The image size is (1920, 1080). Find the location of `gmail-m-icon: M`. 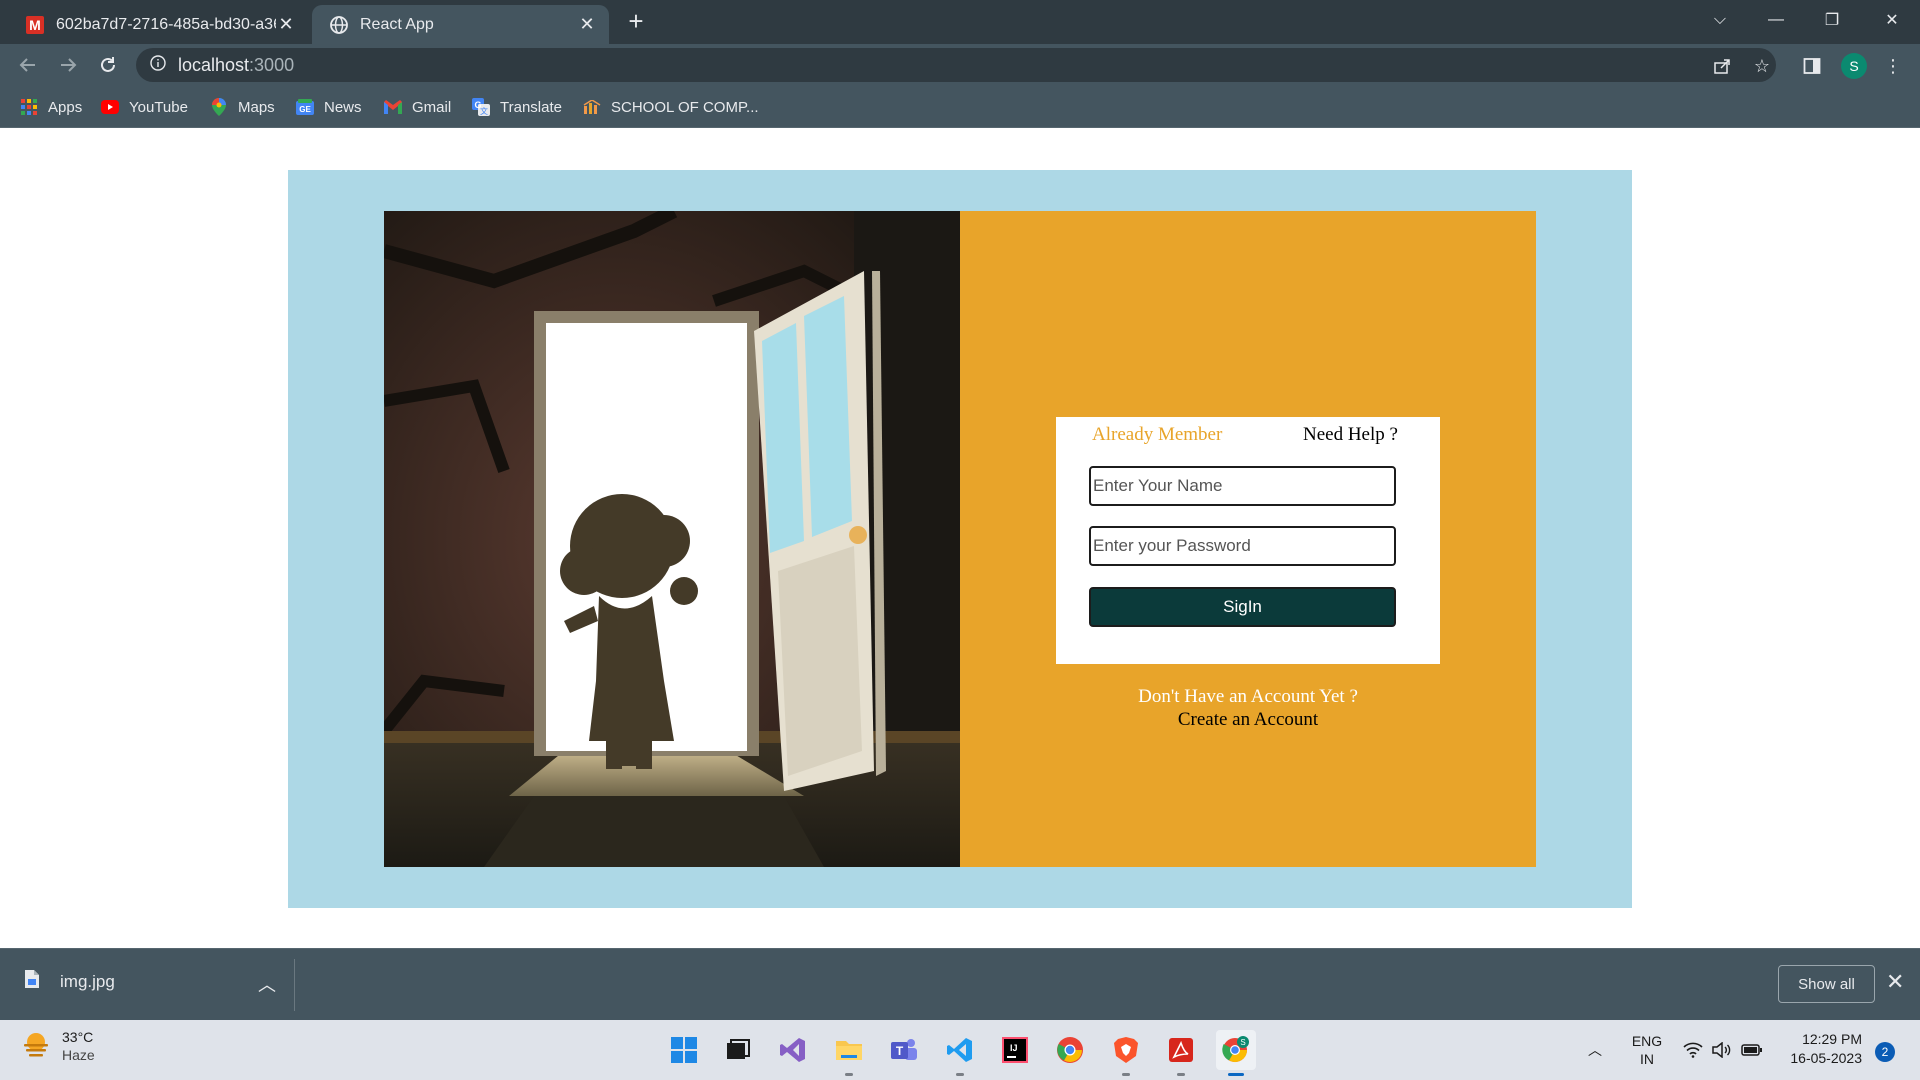

gmail-m-icon: M is located at coordinates (35, 25).